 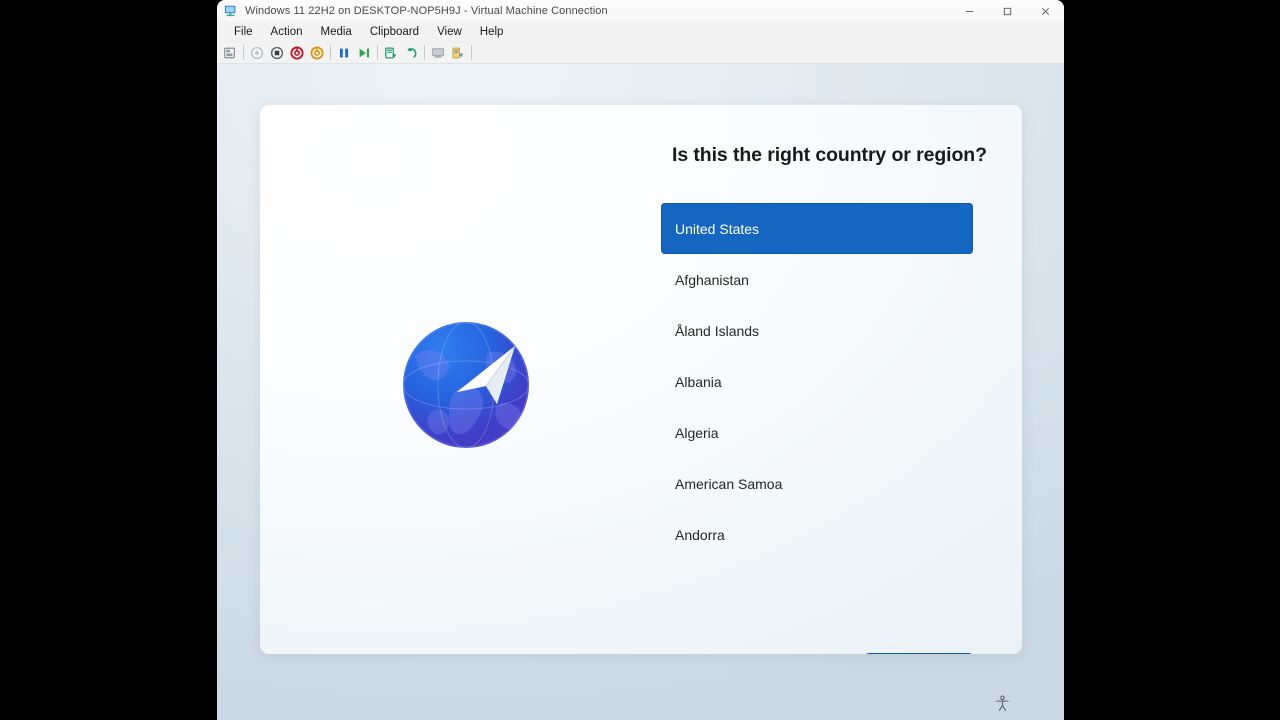 I want to click on menu-bar: File Action Media Clipboard View Help, so click(x=640, y=32).